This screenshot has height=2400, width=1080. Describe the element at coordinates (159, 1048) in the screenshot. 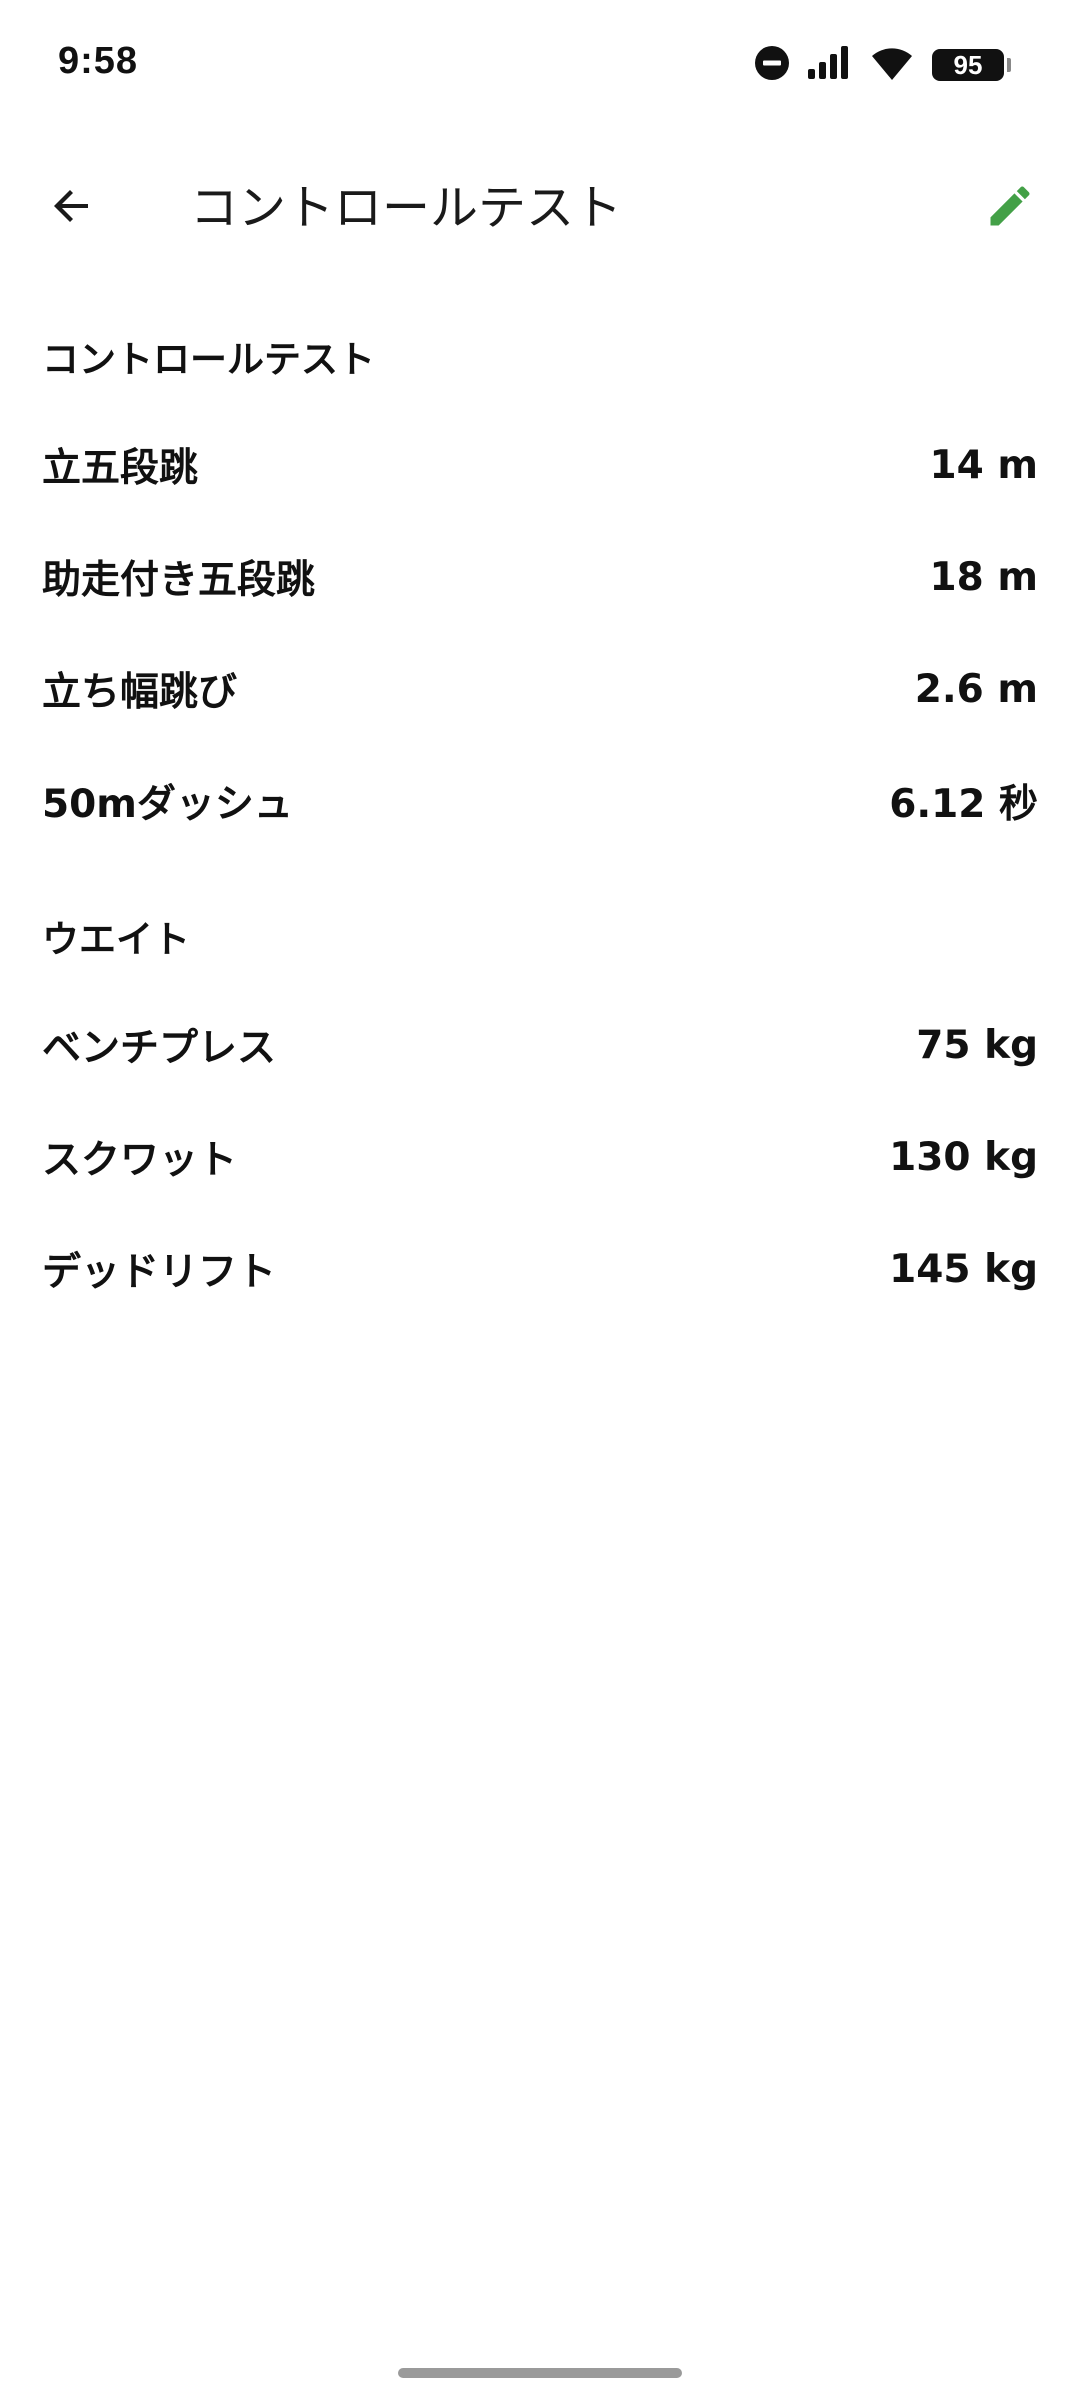

I see `item-label: ベンチプレス` at that location.